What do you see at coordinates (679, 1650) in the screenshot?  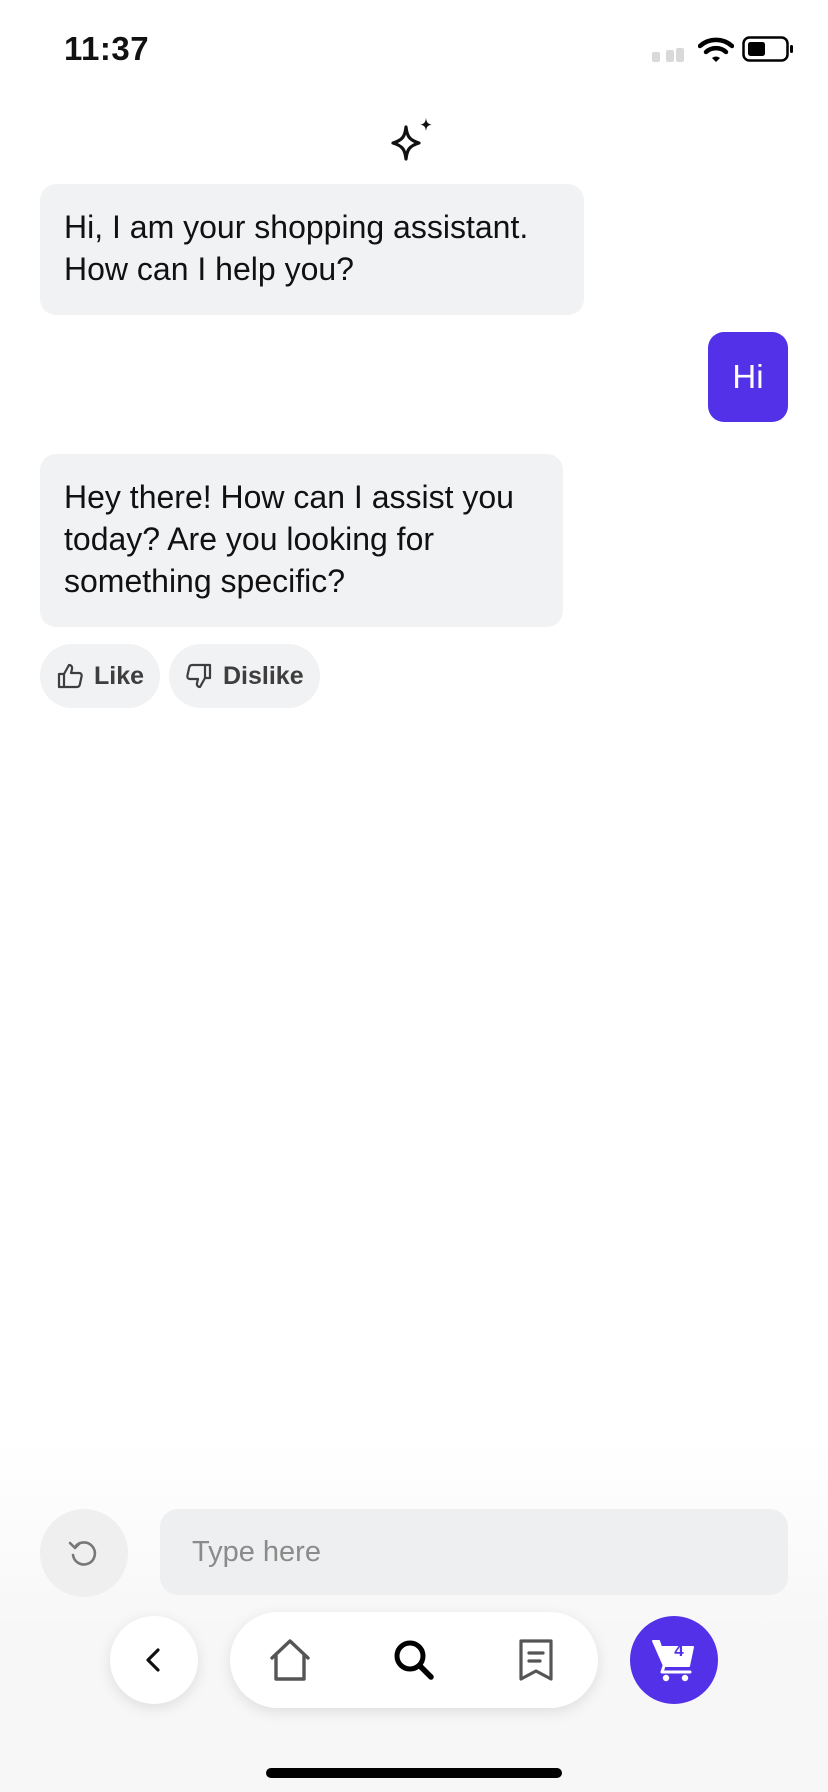 I see `cart-count-badge: 4` at bounding box center [679, 1650].